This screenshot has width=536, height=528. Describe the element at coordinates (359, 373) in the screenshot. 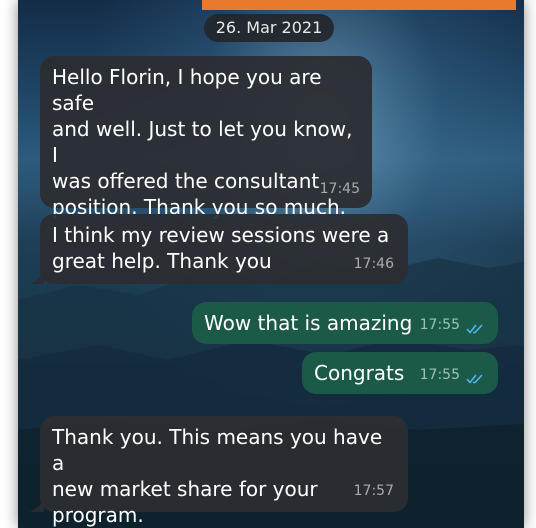

I see `message-text: Congrats` at that location.